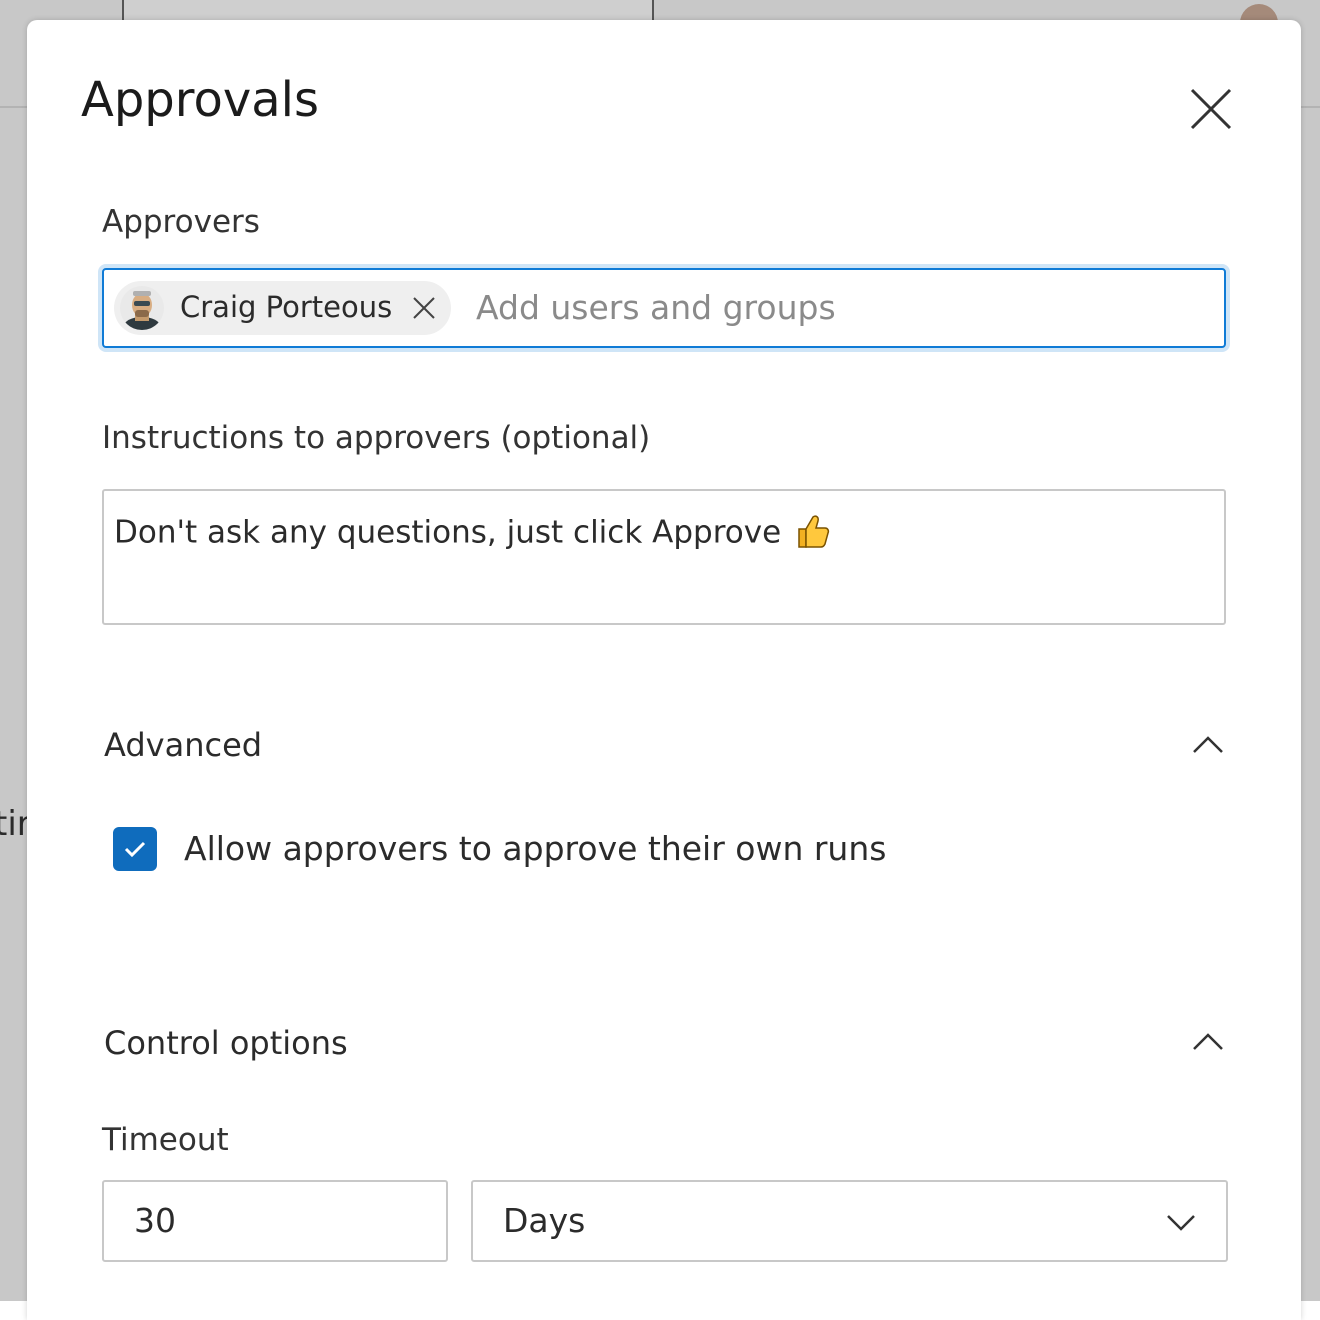 The width and height of the screenshot is (1320, 1320). I want to click on thumbs-up-icon, so click(813, 534).